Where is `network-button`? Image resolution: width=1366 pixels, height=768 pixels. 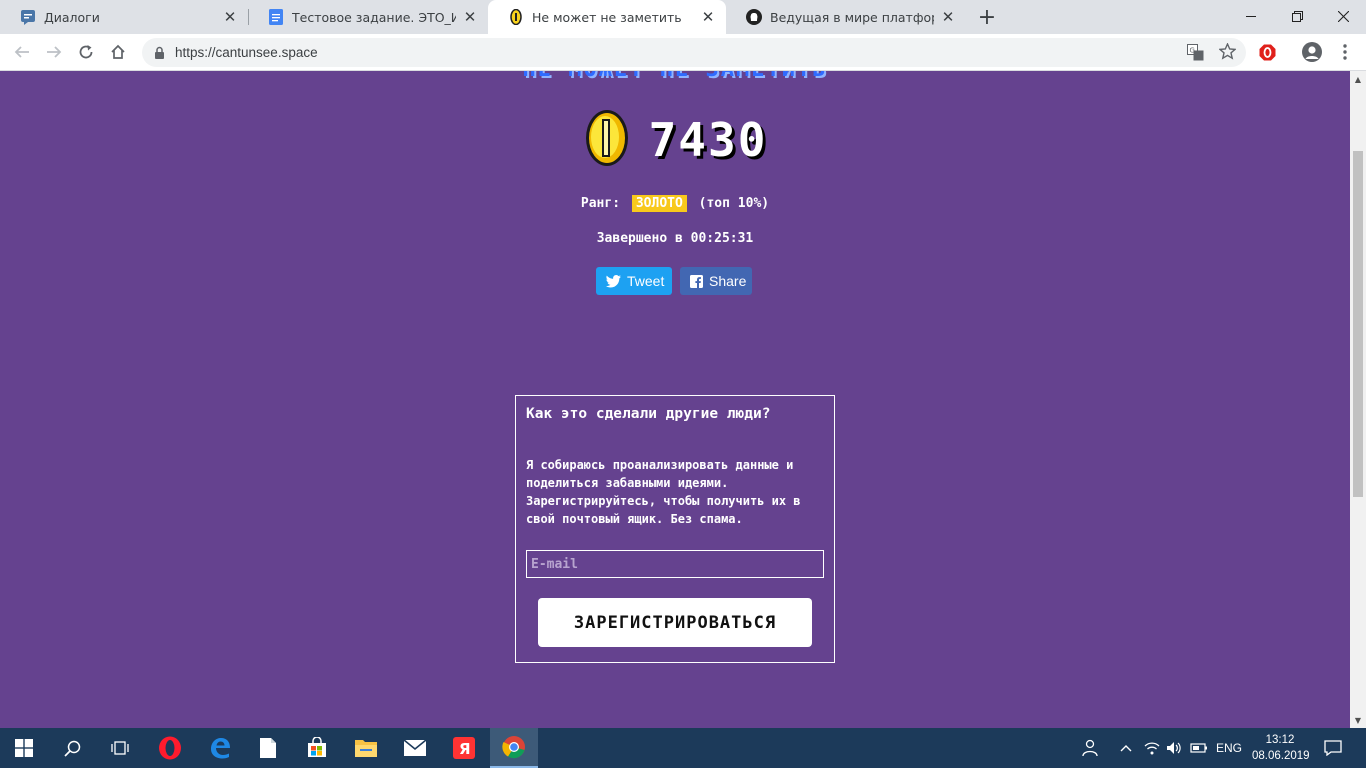 network-button is located at coordinates (1152, 748).